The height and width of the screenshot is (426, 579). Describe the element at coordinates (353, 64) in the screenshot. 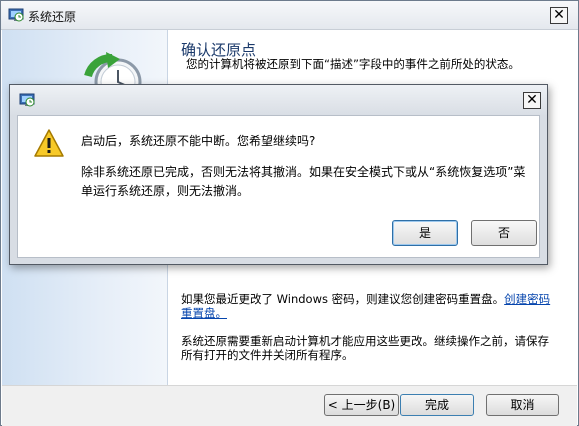

I see `restore-description: 您的计算机将被还原到下面“描述”字段中的事件之前所处的状态。` at that location.